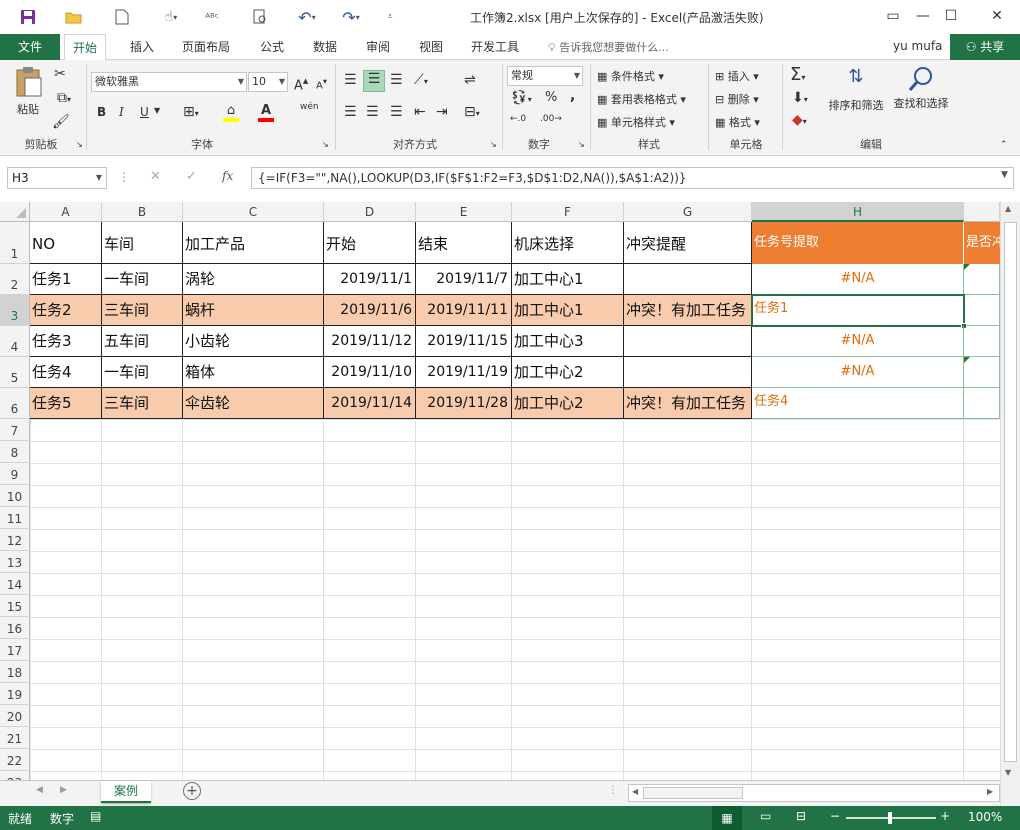 This screenshot has height=830, width=1020. Describe the element at coordinates (66, 310) in the screenshot. I see `cell-no: 任务2` at that location.